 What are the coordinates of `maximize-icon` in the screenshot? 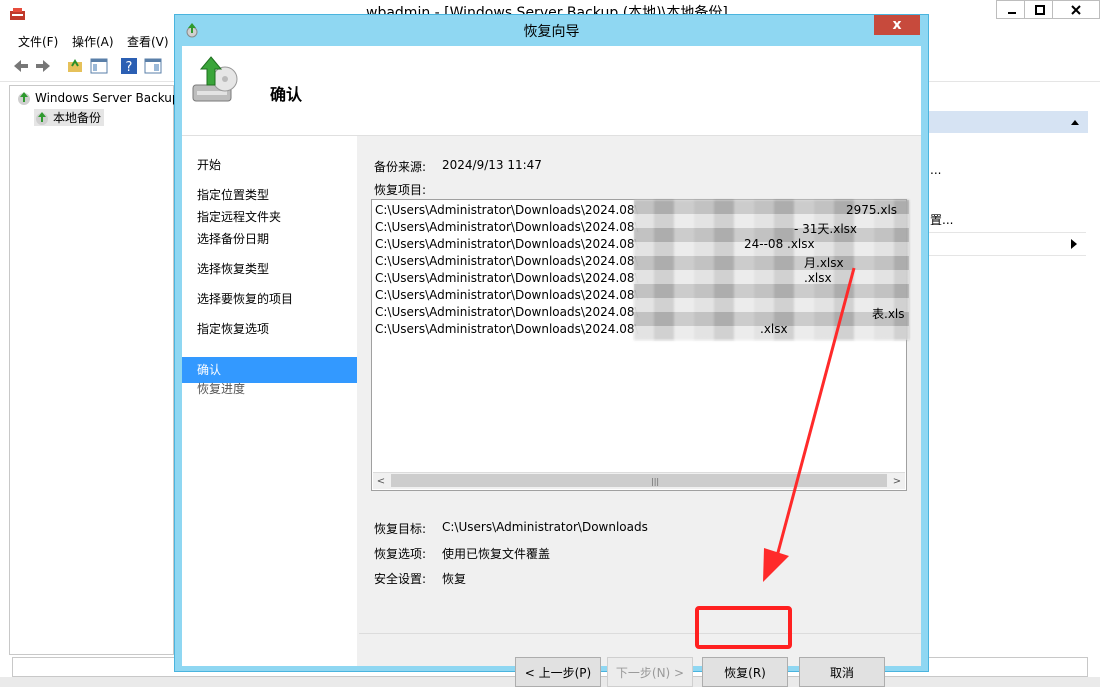 It's located at (1039, 9).